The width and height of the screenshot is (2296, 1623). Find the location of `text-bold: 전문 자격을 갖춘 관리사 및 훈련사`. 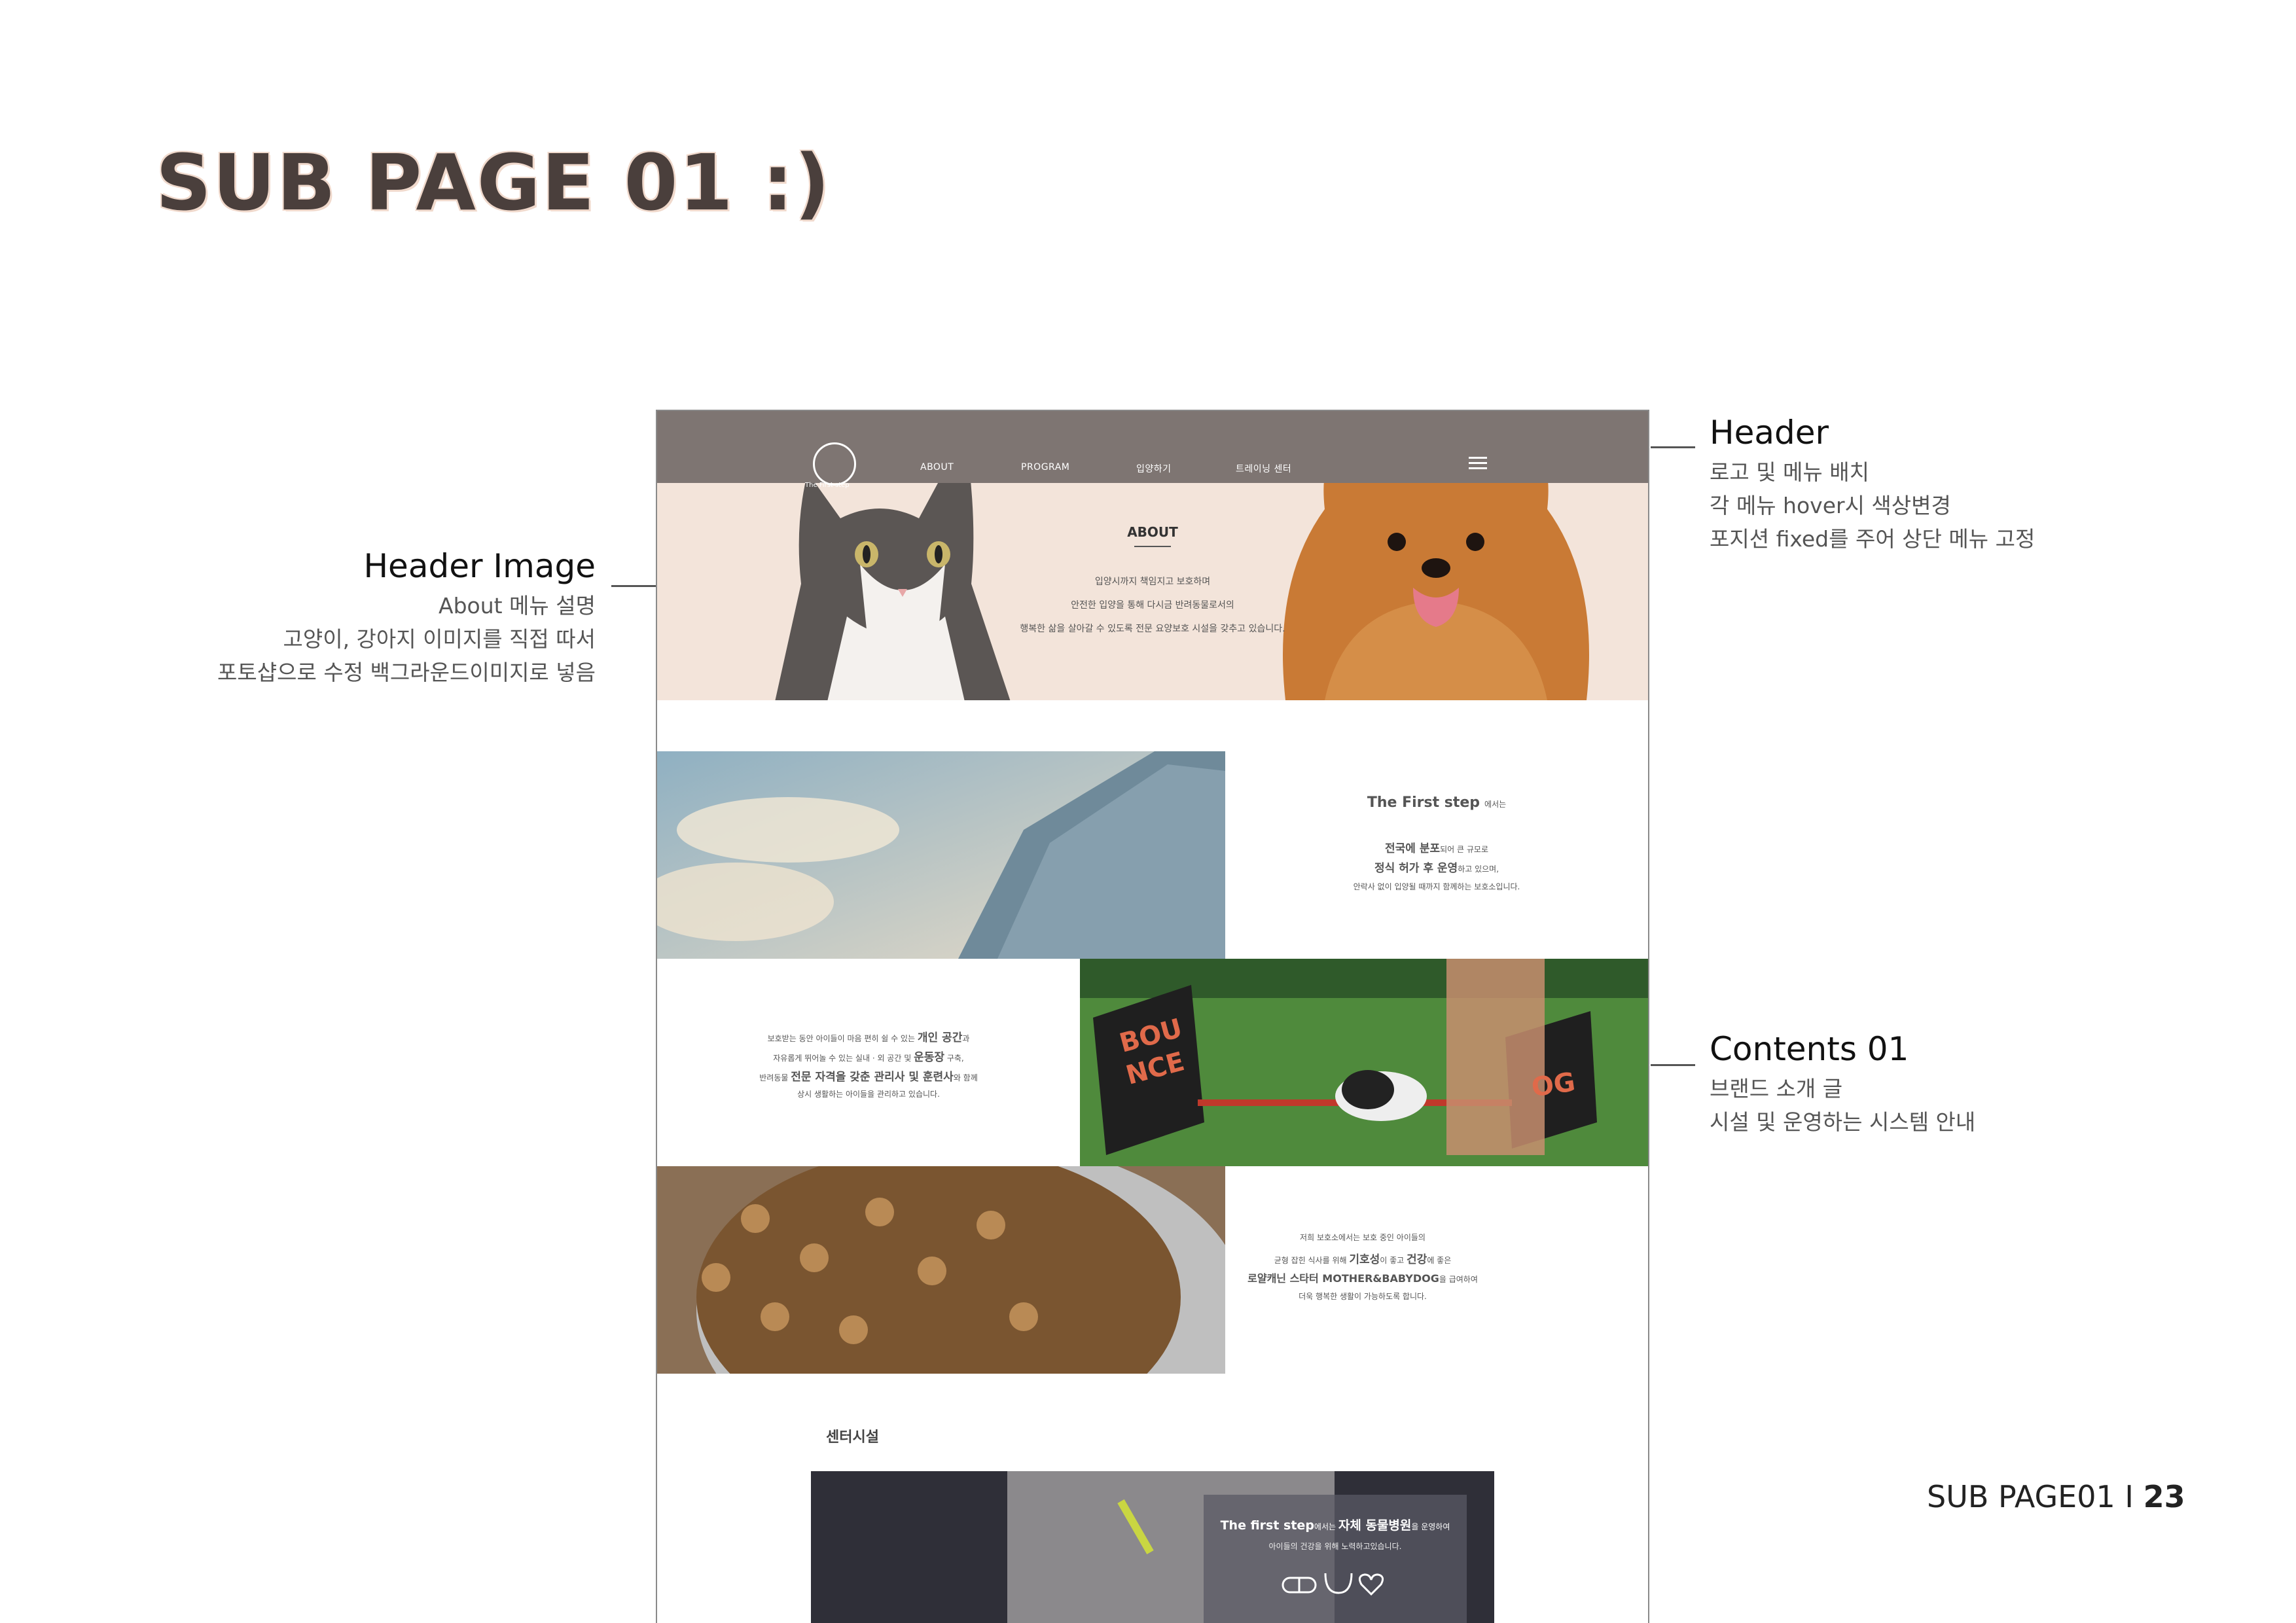

text-bold: 전문 자격을 갖춘 관리사 및 훈련사 is located at coordinates (872, 1077).